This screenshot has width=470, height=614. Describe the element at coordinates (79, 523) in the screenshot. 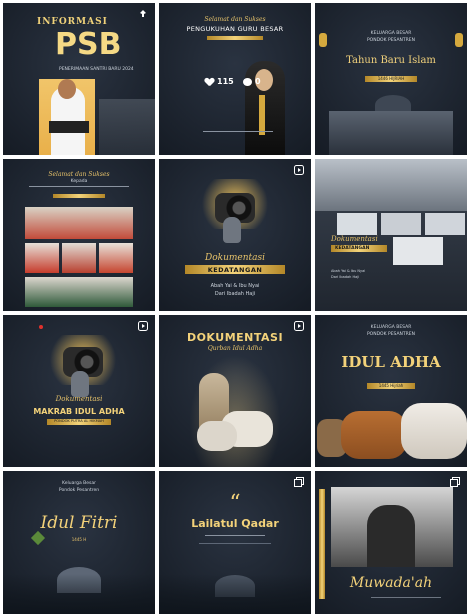

I see `idul-fitri-title: Idul Fitri` at that location.